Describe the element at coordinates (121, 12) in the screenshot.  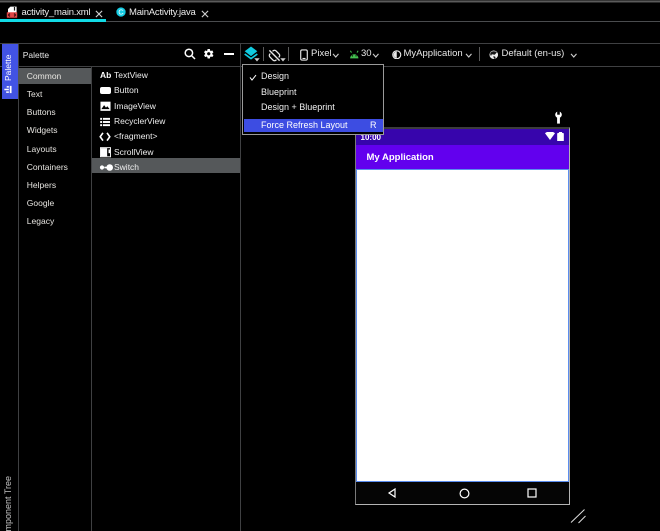
I see `svg-text: C` at that location.